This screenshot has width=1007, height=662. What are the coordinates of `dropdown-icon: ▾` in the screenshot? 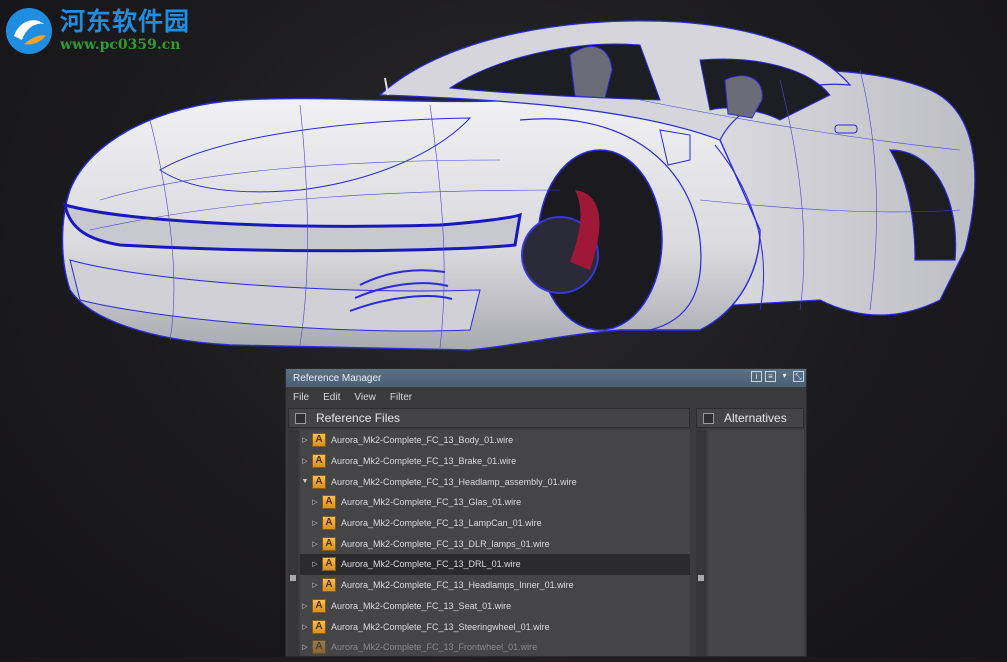 It's located at (784, 376).